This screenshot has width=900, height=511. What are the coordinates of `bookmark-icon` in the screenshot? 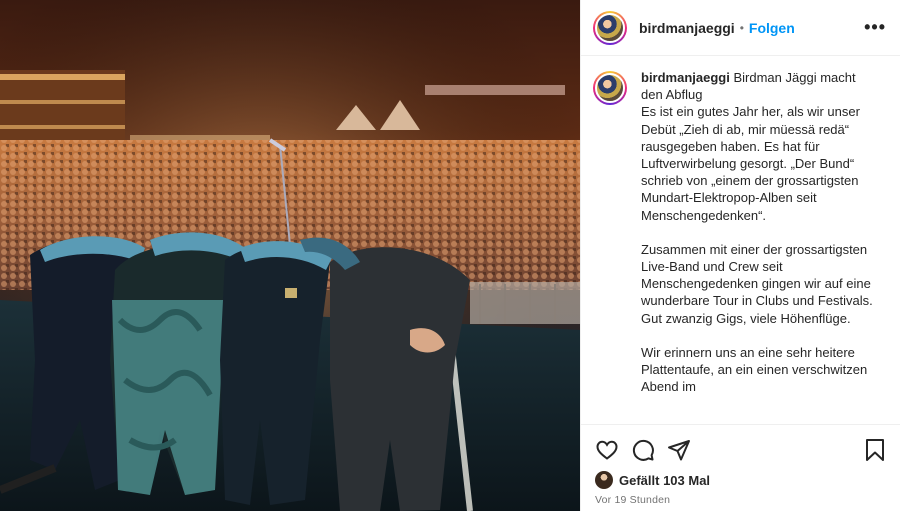 It's located at (875, 450).